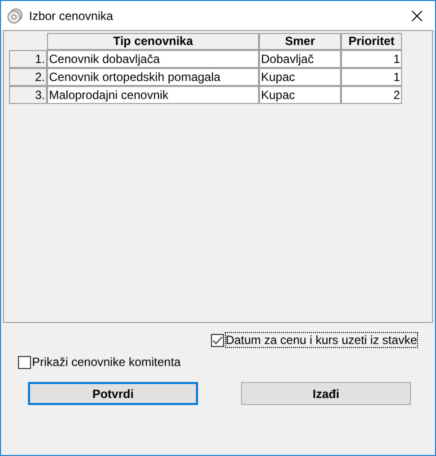 Image resolution: width=436 pixels, height=456 pixels. What do you see at coordinates (300, 59) in the screenshot?
I see `table-cell: Dobavljač` at bounding box center [300, 59].